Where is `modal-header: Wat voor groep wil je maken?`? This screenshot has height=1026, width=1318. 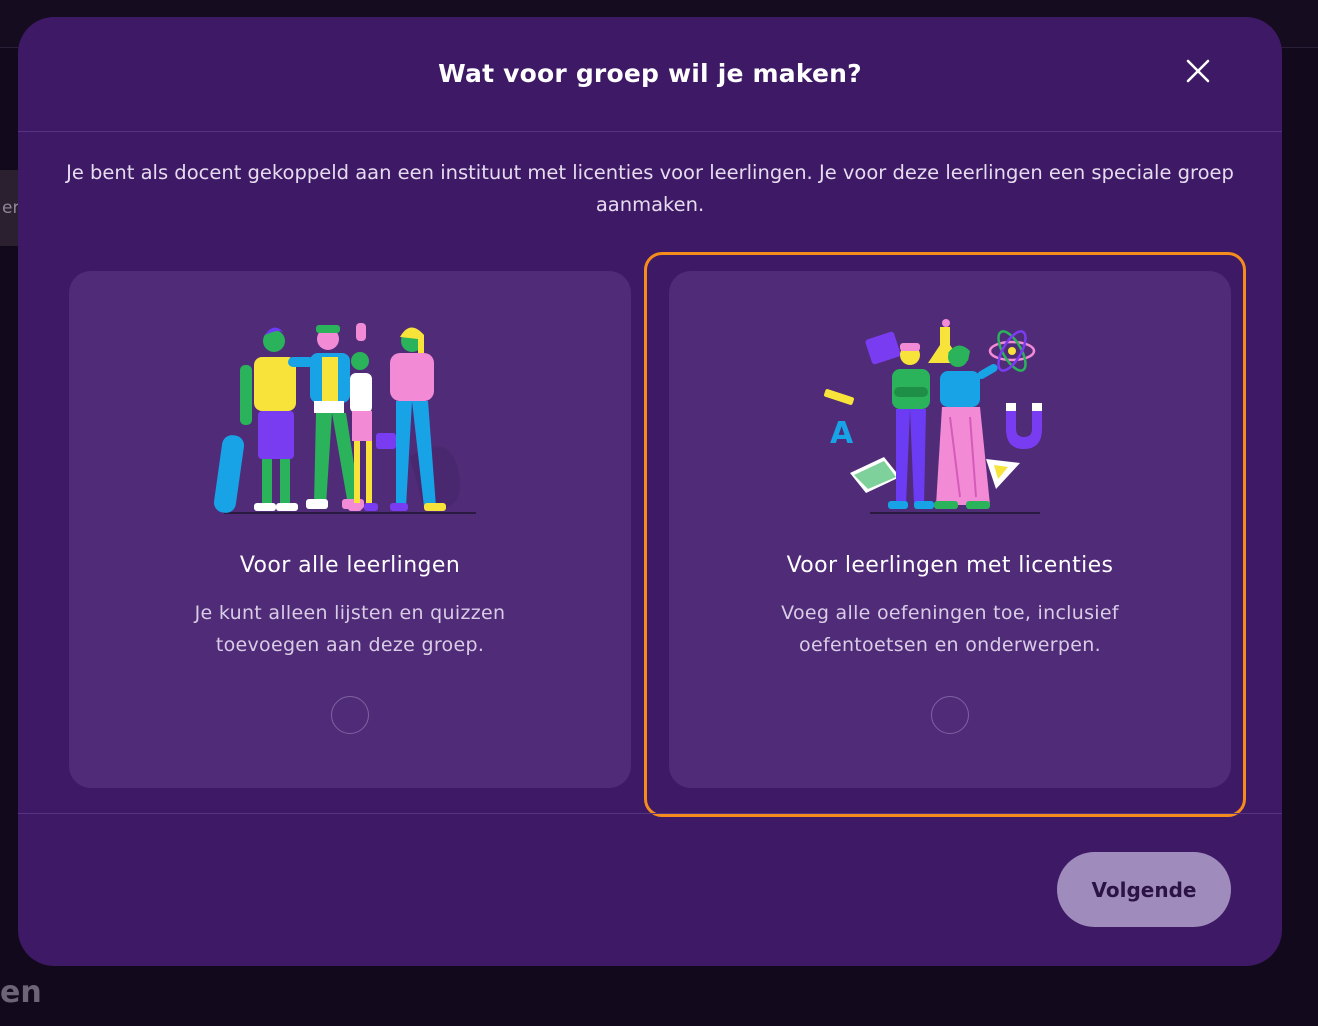 modal-header: Wat voor groep wil je maken? is located at coordinates (650, 74).